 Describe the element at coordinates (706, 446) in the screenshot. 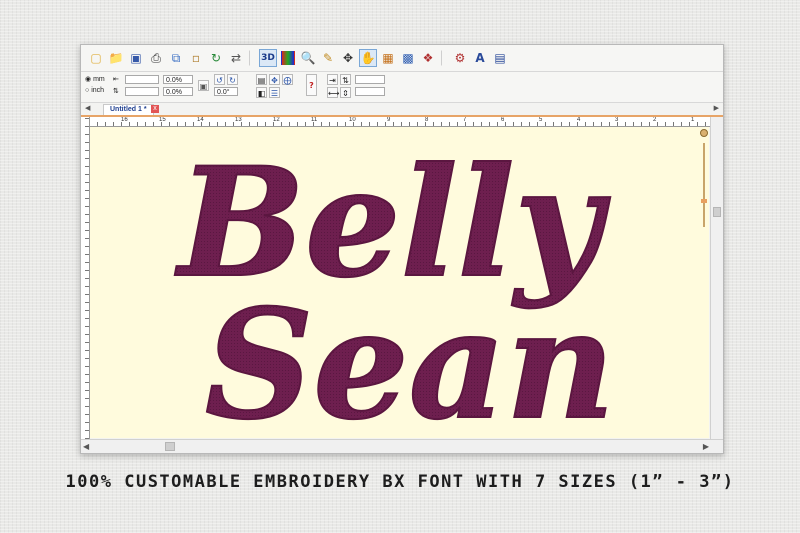

I see `scroll-right-icon: ▶` at that location.